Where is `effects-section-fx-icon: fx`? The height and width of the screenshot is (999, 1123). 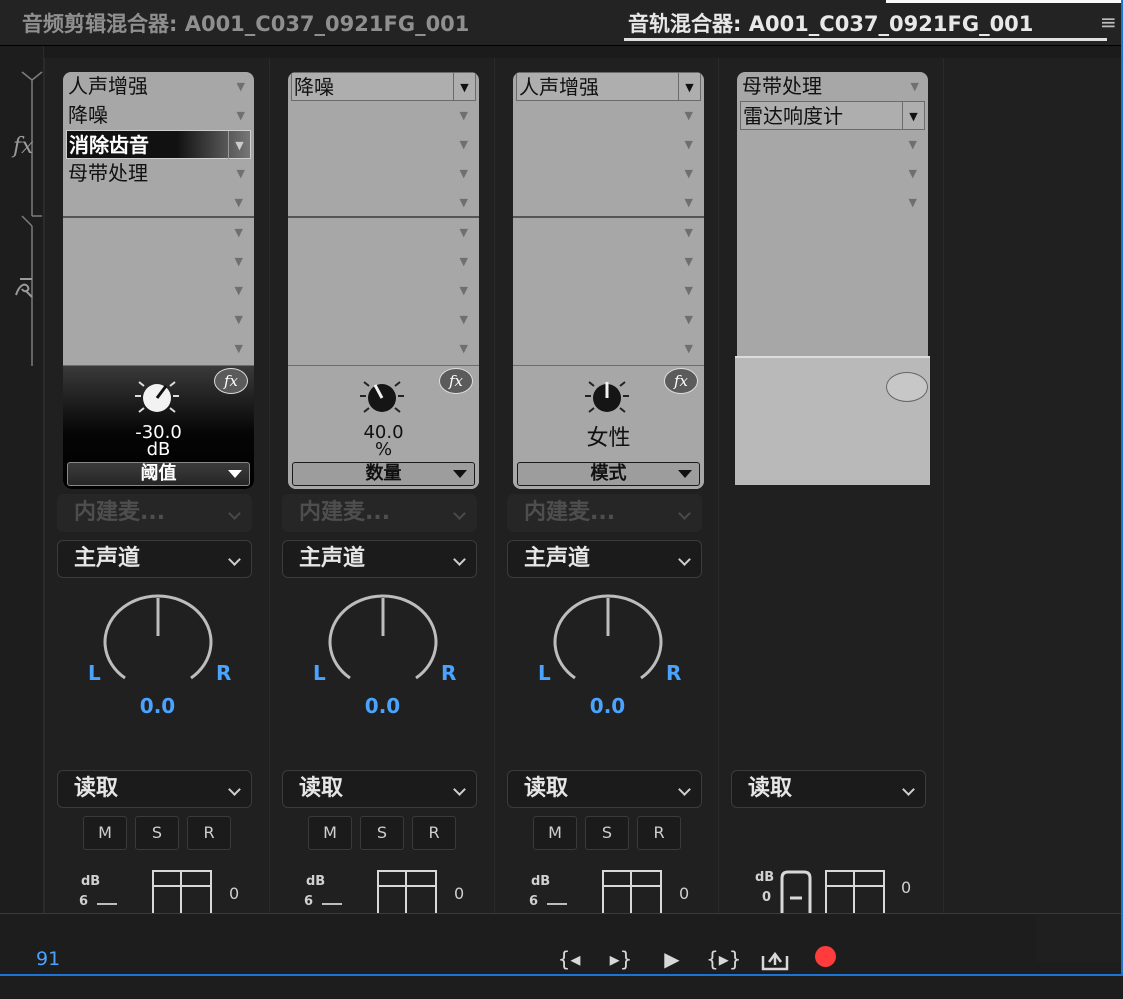
effects-section-fx-icon: fx is located at coordinates (23, 146).